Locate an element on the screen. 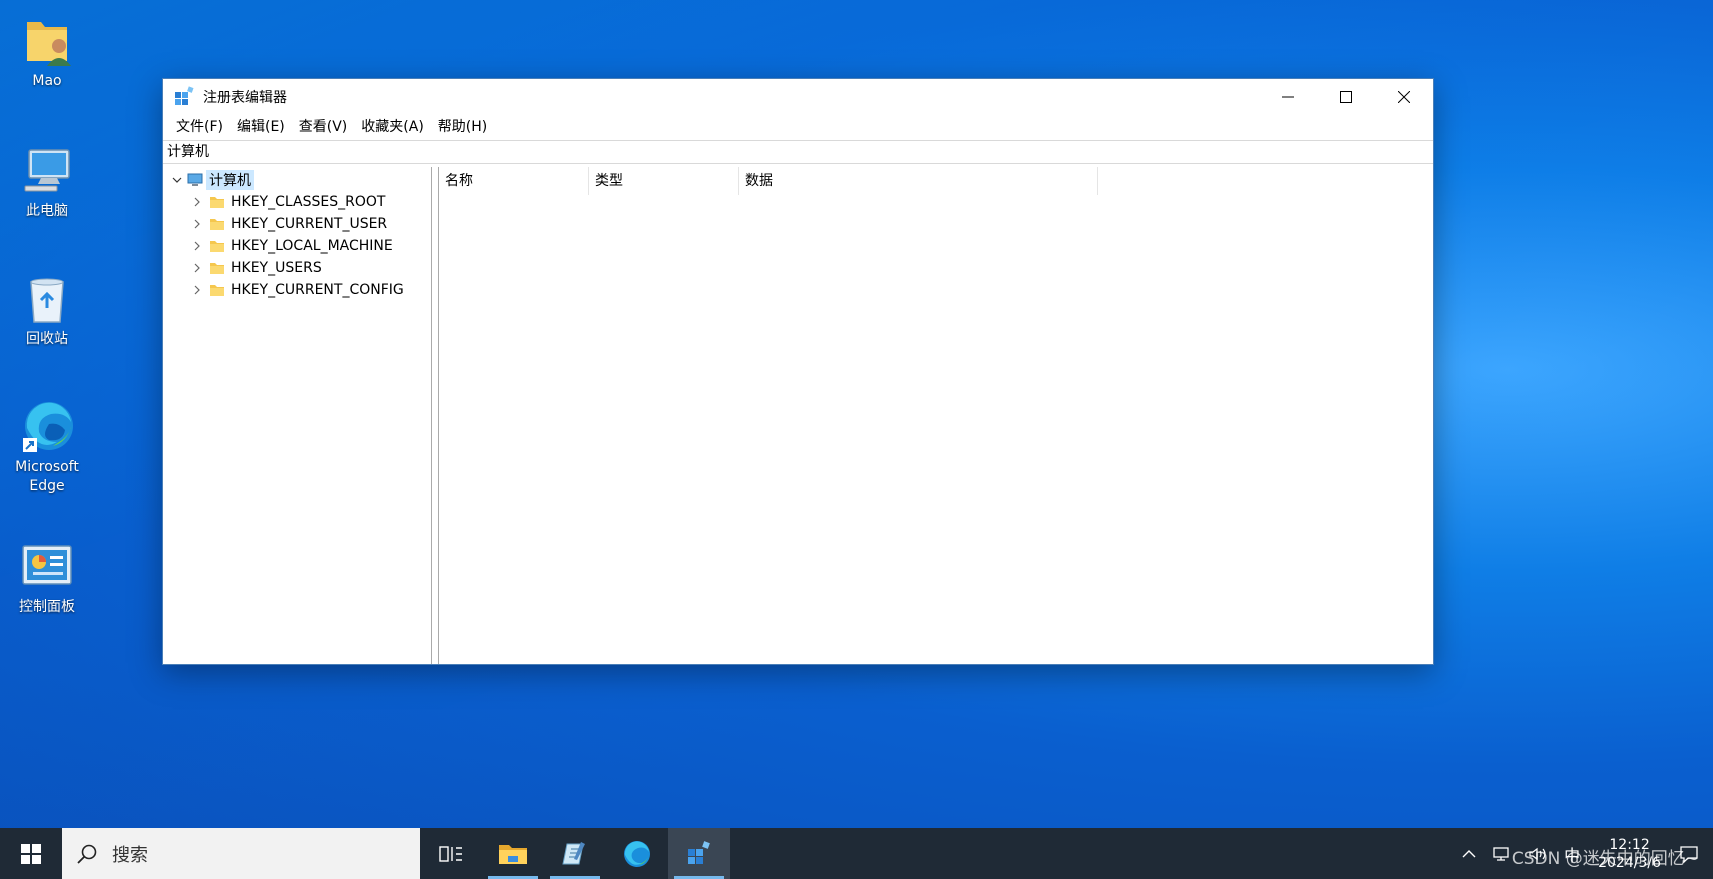  tree-item-label: HKEY_CLASSES_ROOT is located at coordinates (308, 202).